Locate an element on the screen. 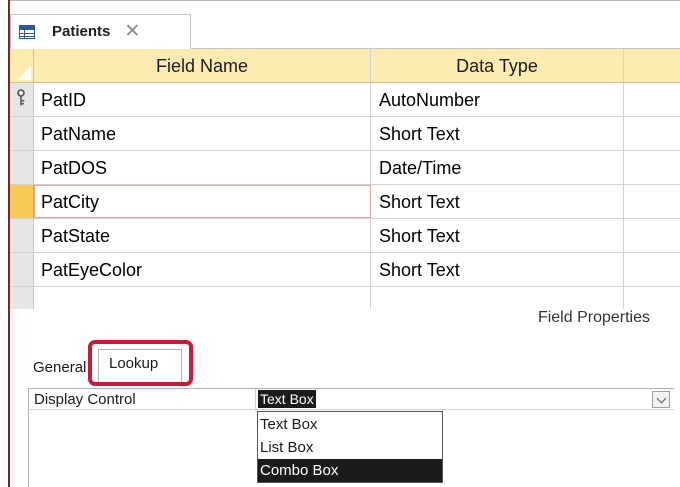 The width and height of the screenshot is (680, 487). display-control-dropdown: Text Box List Box Combo Box is located at coordinates (350, 447).